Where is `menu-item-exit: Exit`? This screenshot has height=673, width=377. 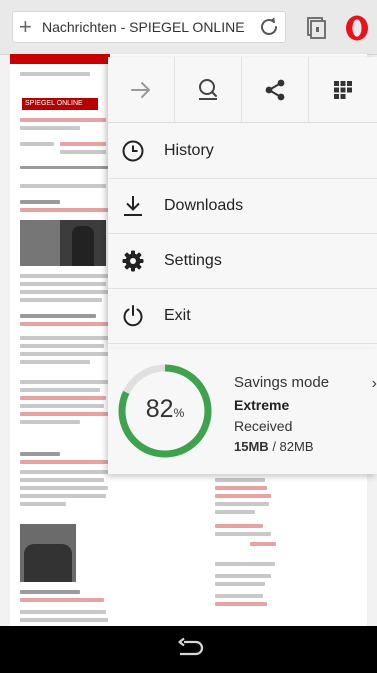
menu-item-exit: Exit is located at coordinates (242, 316).